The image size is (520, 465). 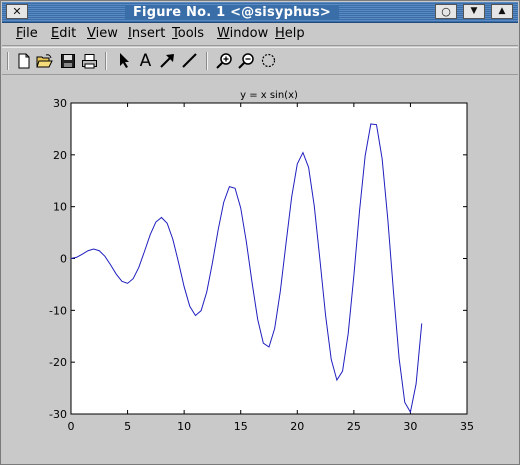 I want to click on zoom-out-icon, so click(x=246, y=61).